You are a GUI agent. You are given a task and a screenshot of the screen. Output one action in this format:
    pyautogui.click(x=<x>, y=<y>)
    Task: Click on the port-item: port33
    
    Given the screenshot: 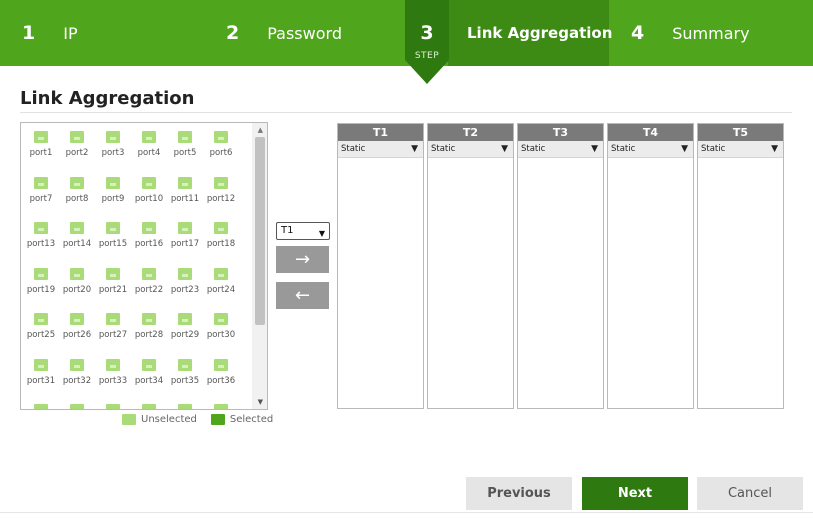 What is the action you would take?
    pyautogui.click(x=113, y=375)
    